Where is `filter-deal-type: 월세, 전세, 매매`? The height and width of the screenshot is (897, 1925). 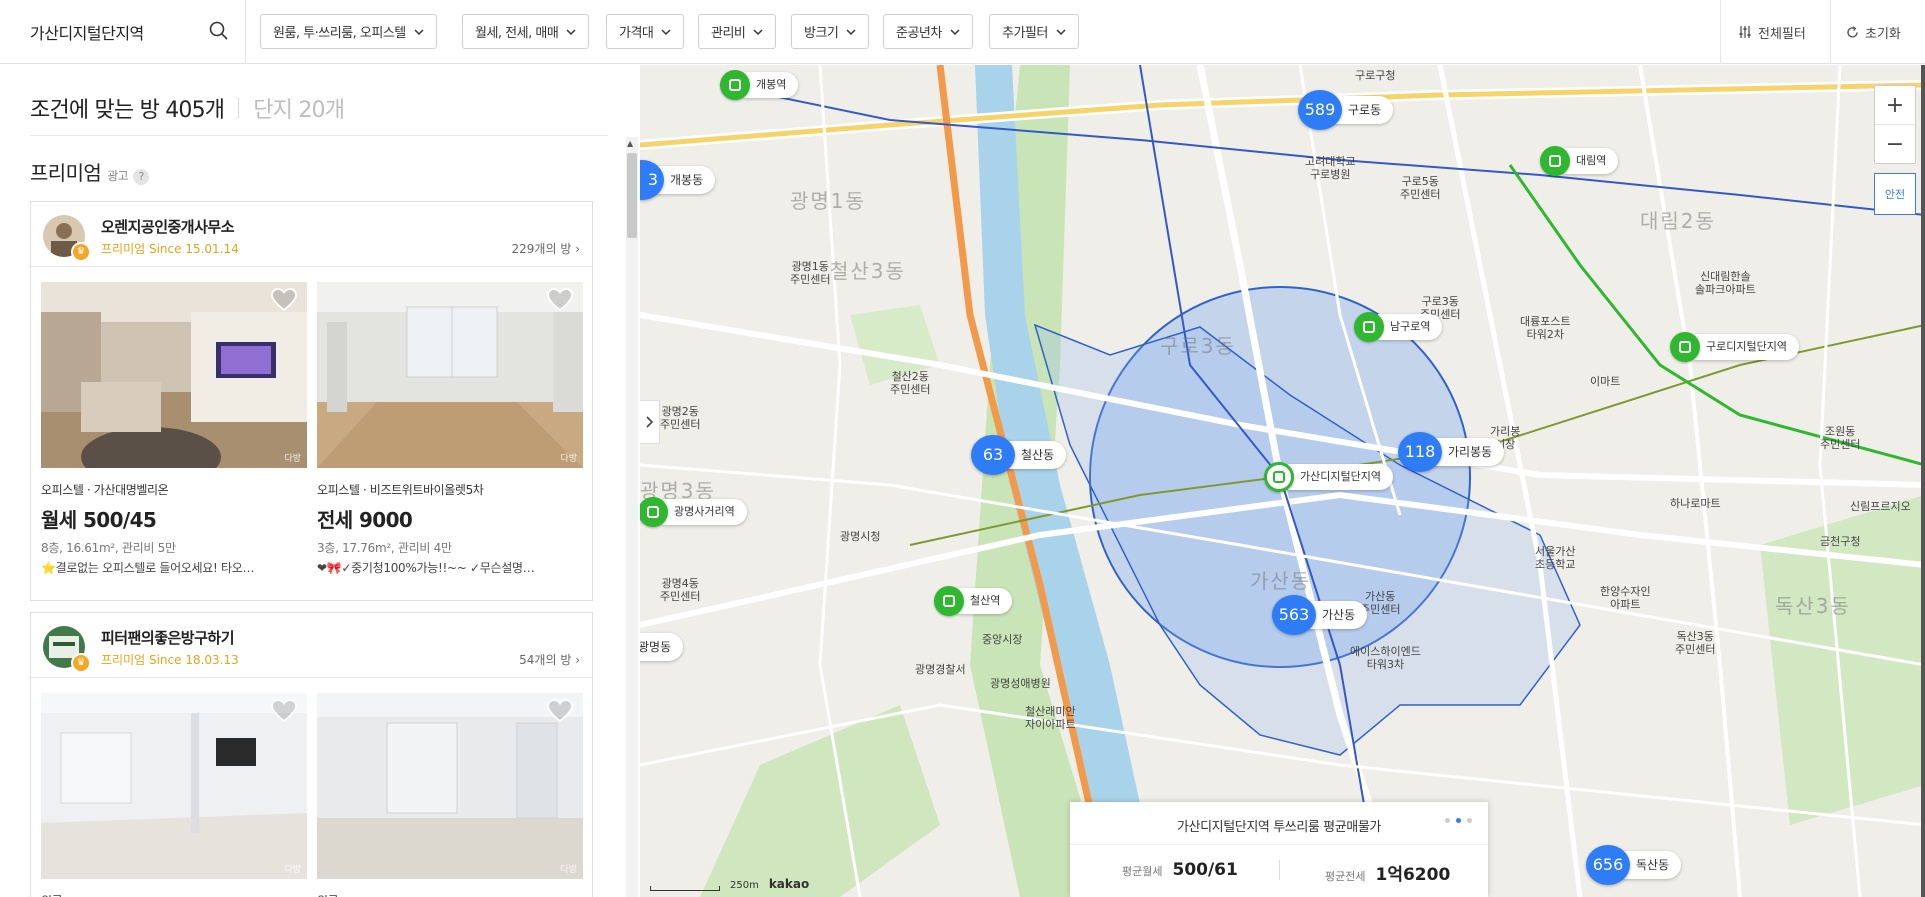
filter-deal-type: 월세, 전세, 매매 is located at coordinates (526, 31).